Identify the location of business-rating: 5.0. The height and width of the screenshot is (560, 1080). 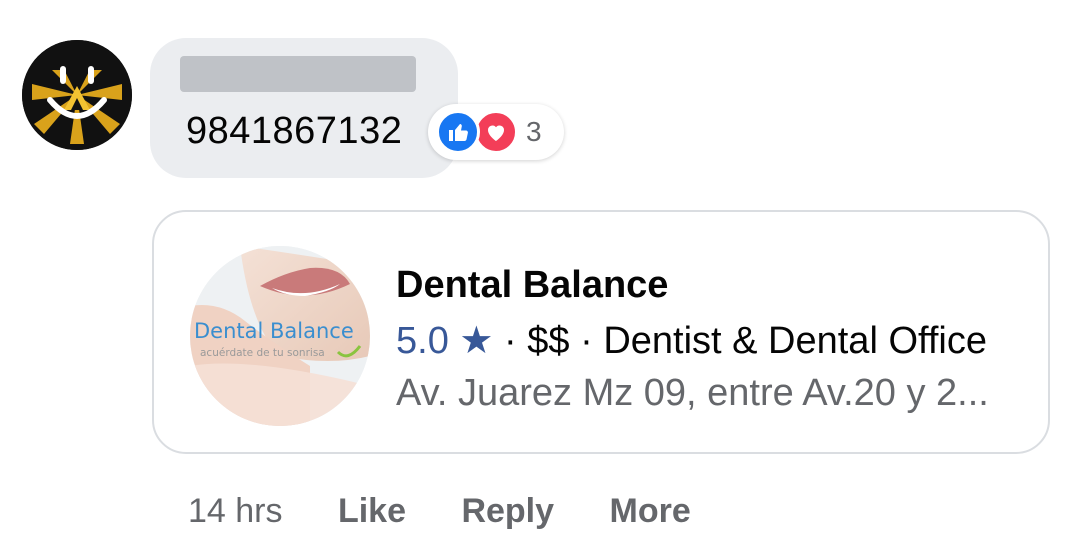
(422, 341).